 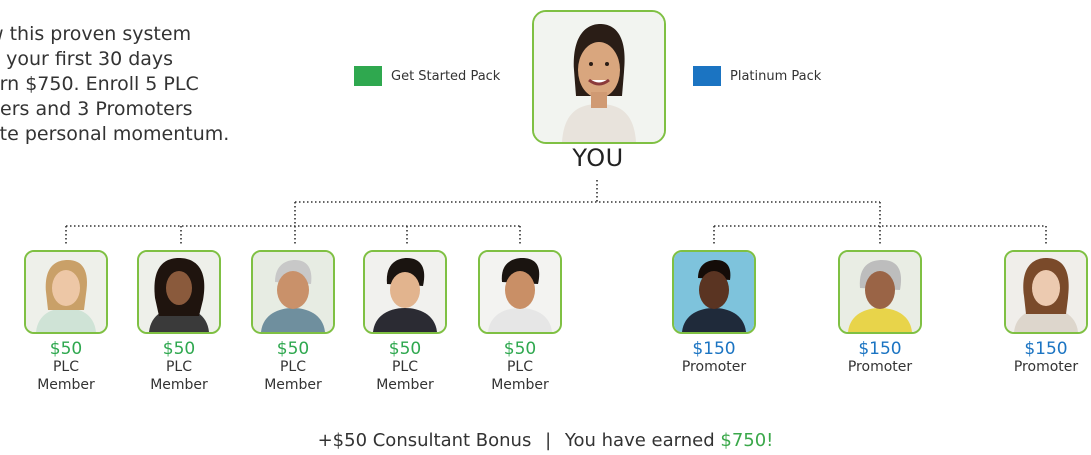 What do you see at coordinates (424, 440) in the screenshot?
I see `bonus-text: +$50 Consultant Bonus` at bounding box center [424, 440].